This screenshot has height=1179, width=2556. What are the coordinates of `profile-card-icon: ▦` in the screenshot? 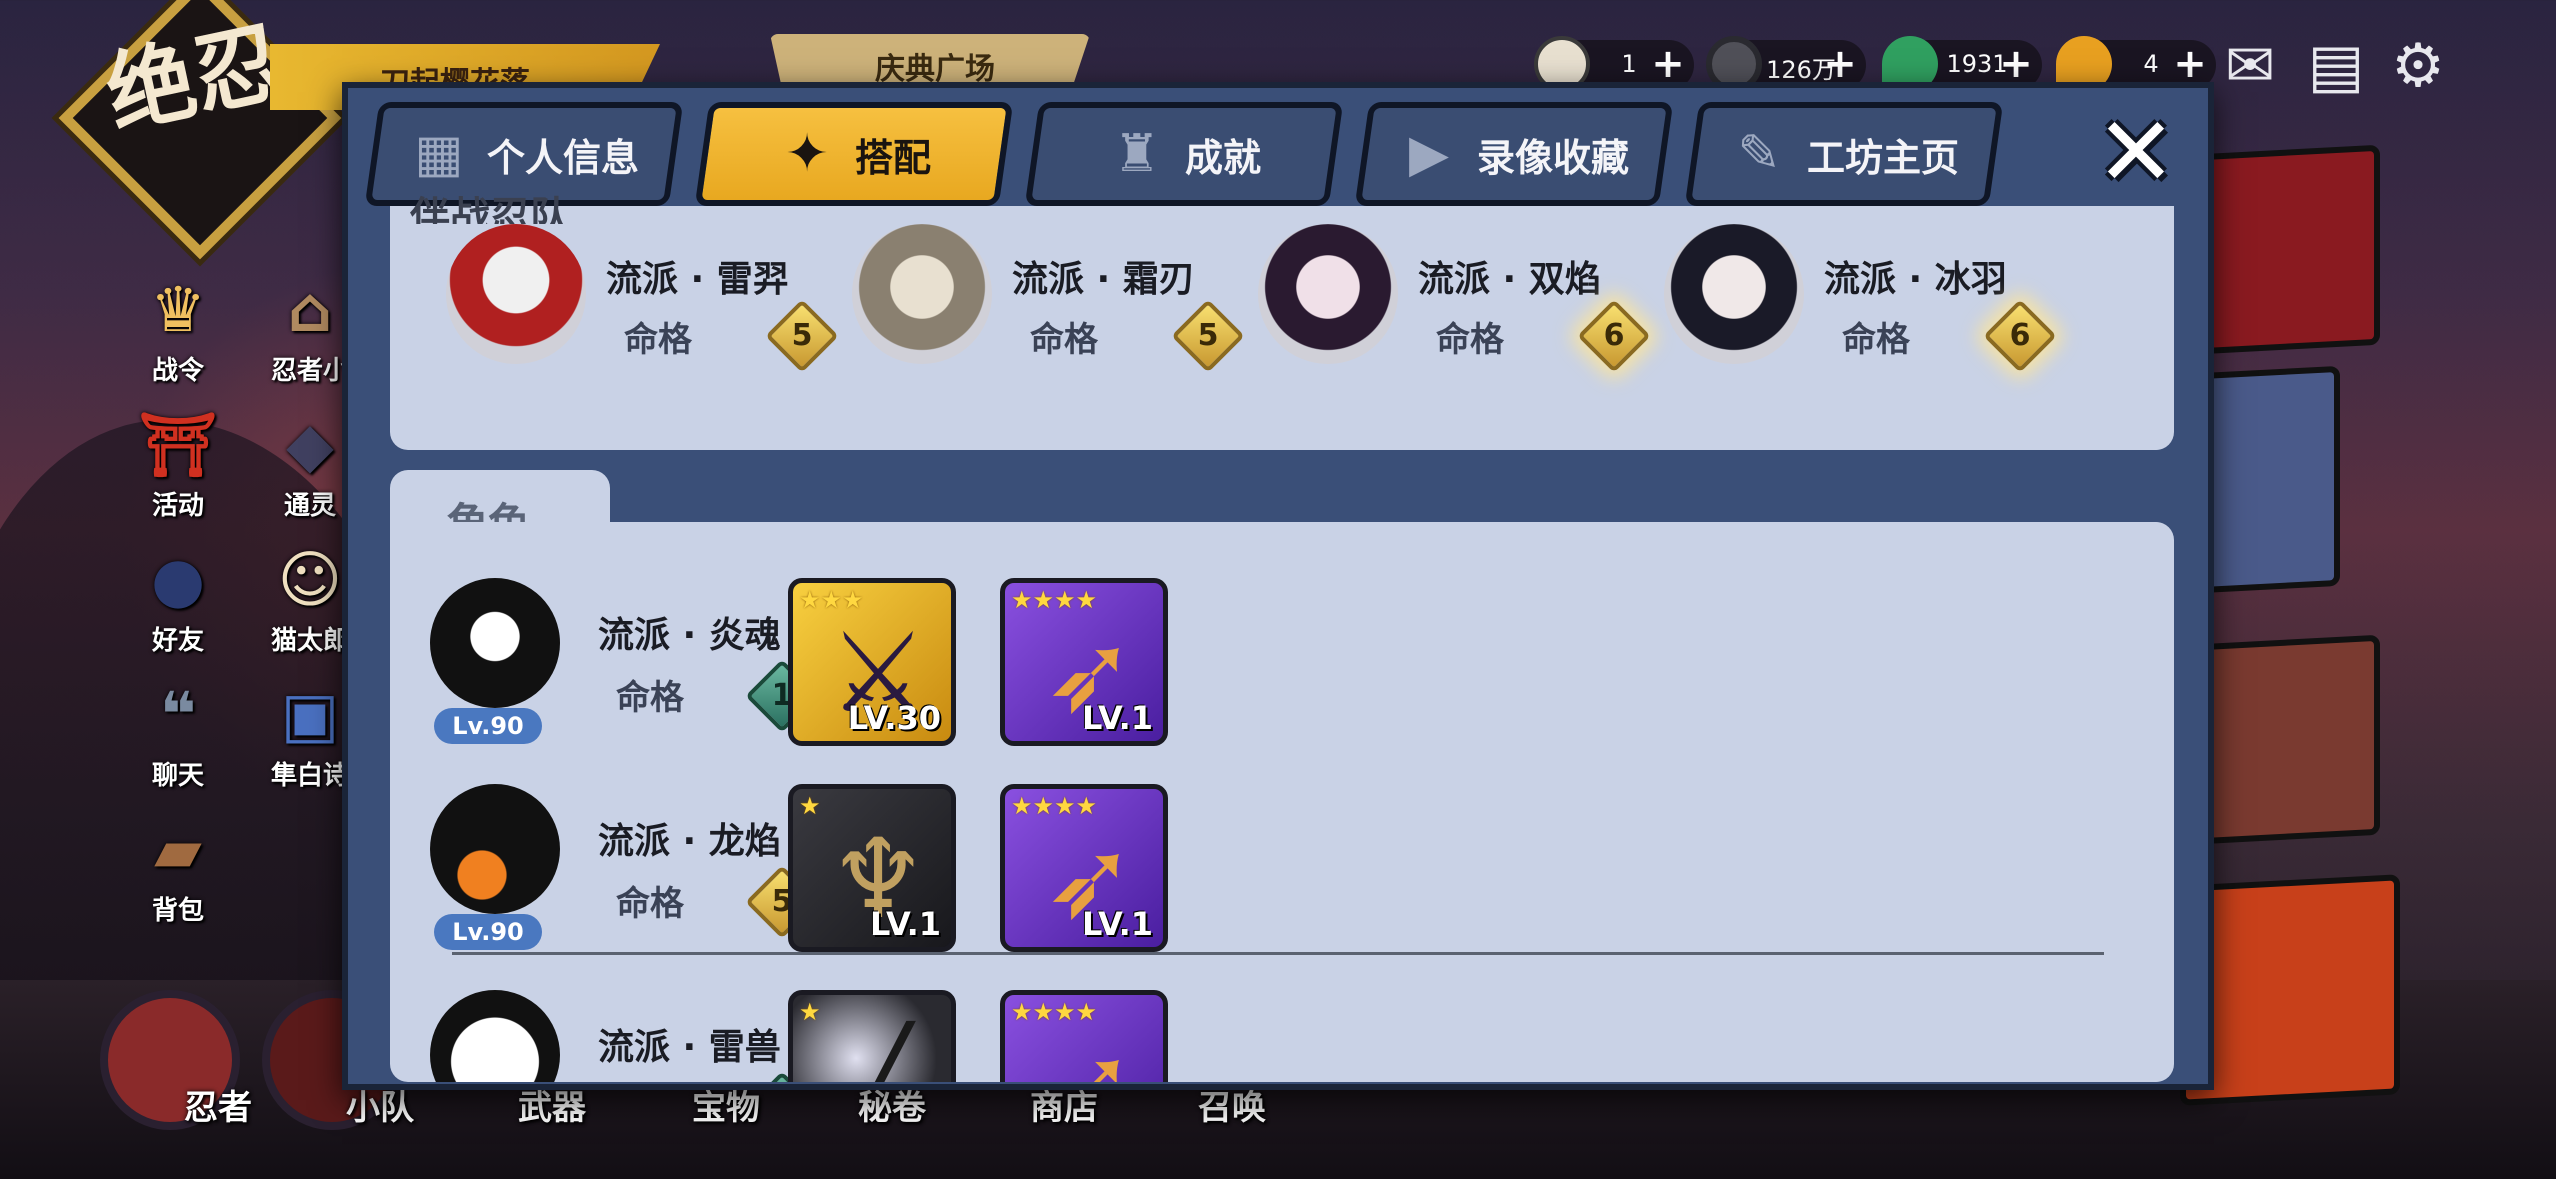 It's located at (439, 154).